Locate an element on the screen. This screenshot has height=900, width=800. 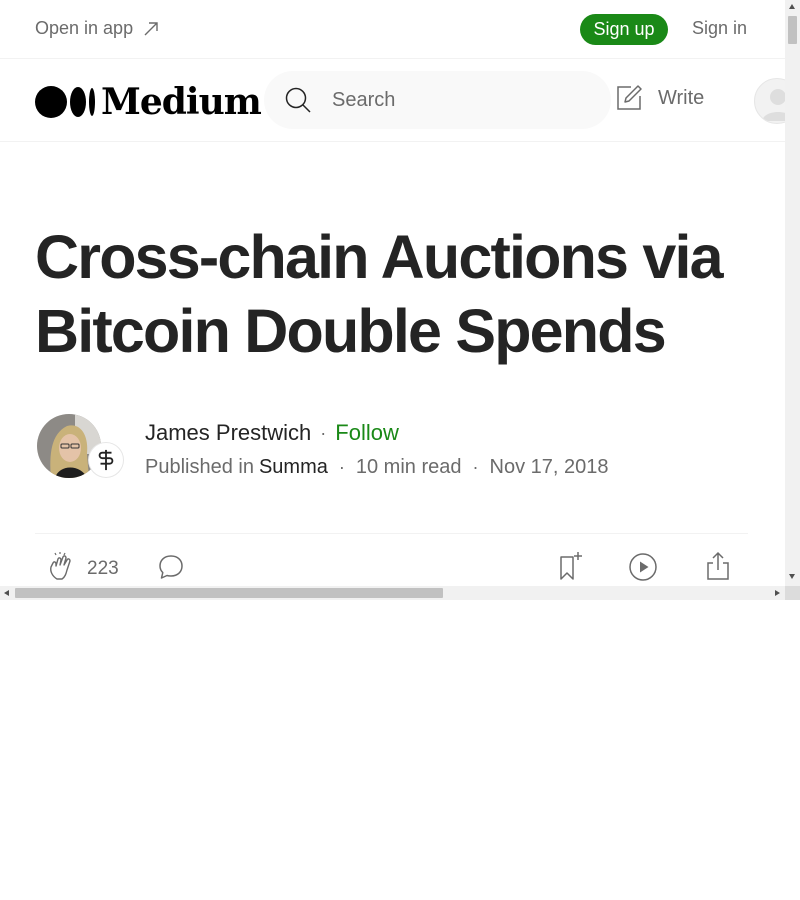
user-avatar-button is located at coordinates (769, 101).